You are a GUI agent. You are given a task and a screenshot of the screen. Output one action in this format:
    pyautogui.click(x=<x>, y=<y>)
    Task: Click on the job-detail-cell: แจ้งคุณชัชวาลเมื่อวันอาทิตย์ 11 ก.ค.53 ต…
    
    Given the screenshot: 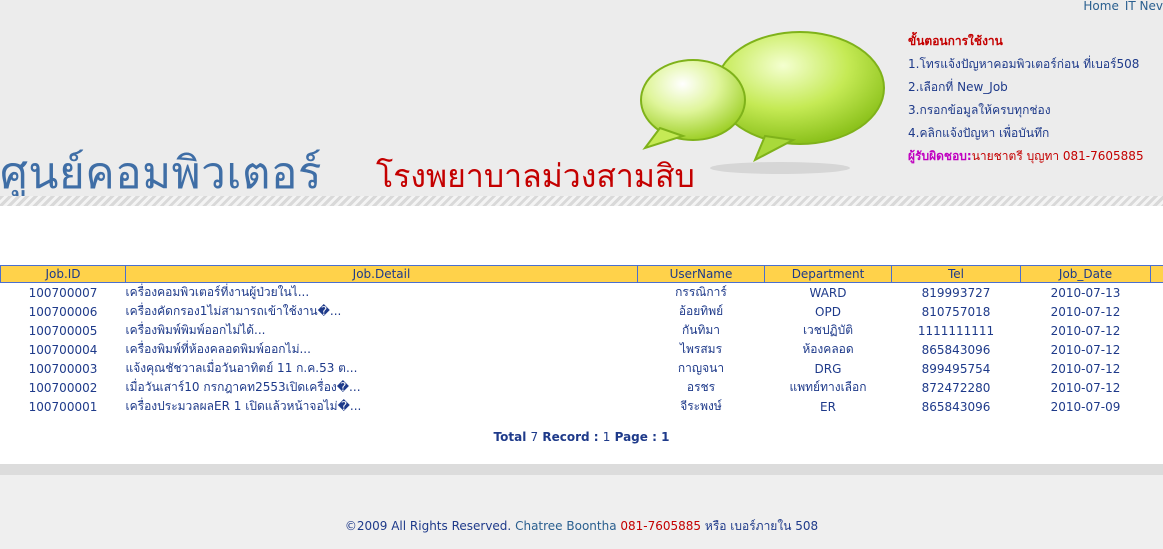 What is the action you would take?
    pyautogui.click(x=382, y=368)
    